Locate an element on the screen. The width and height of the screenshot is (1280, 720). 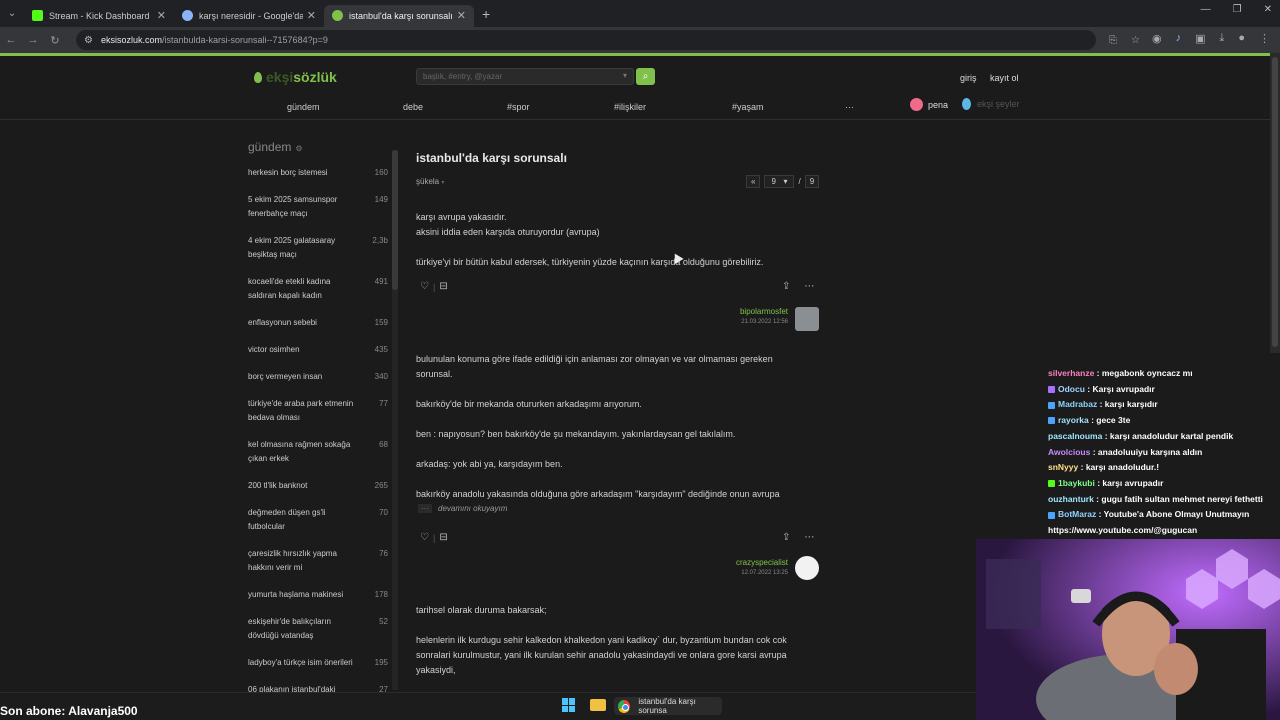
read-more-link: ··· devamını okuyayım is located at coordinates (462, 508).